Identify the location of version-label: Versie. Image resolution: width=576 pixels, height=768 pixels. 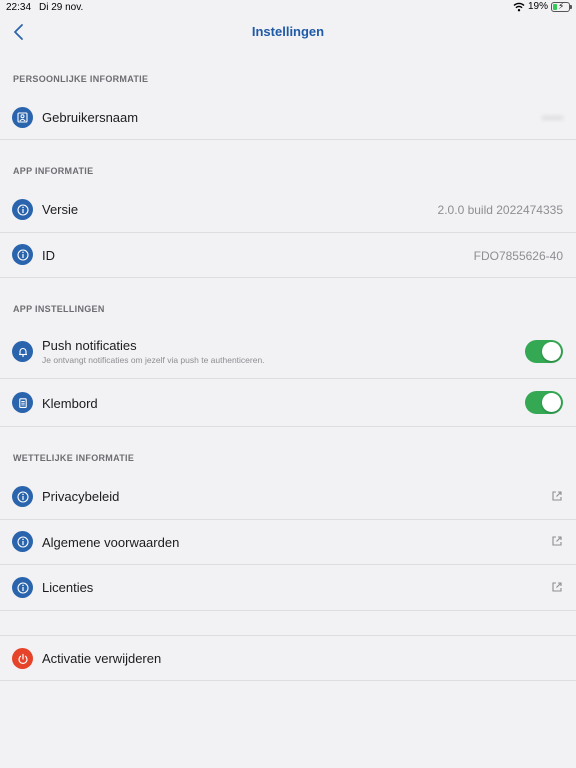
(60, 209).